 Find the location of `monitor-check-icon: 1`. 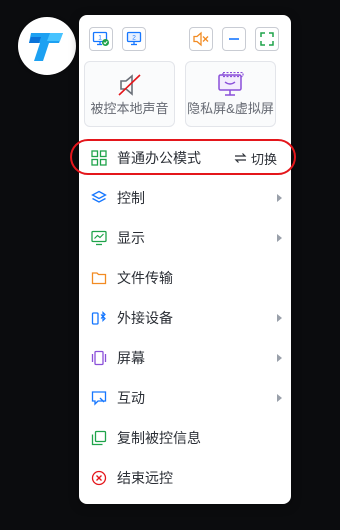

monitor-check-icon: 1 is located at coordinates (100, 38).